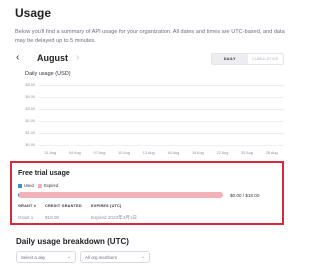  What do you see at coordinates (266, 59) in the screenshot?
I see `cumulative-tab: CUMULATIVE` at bounding box center [266, 59].